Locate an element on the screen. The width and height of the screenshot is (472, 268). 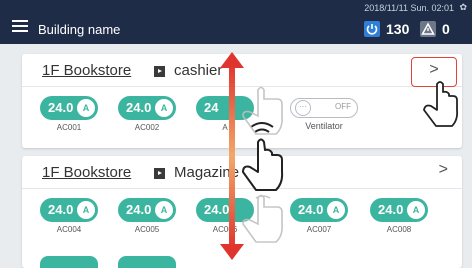
hand-pointer-icon is located at coordinates (441, 104).